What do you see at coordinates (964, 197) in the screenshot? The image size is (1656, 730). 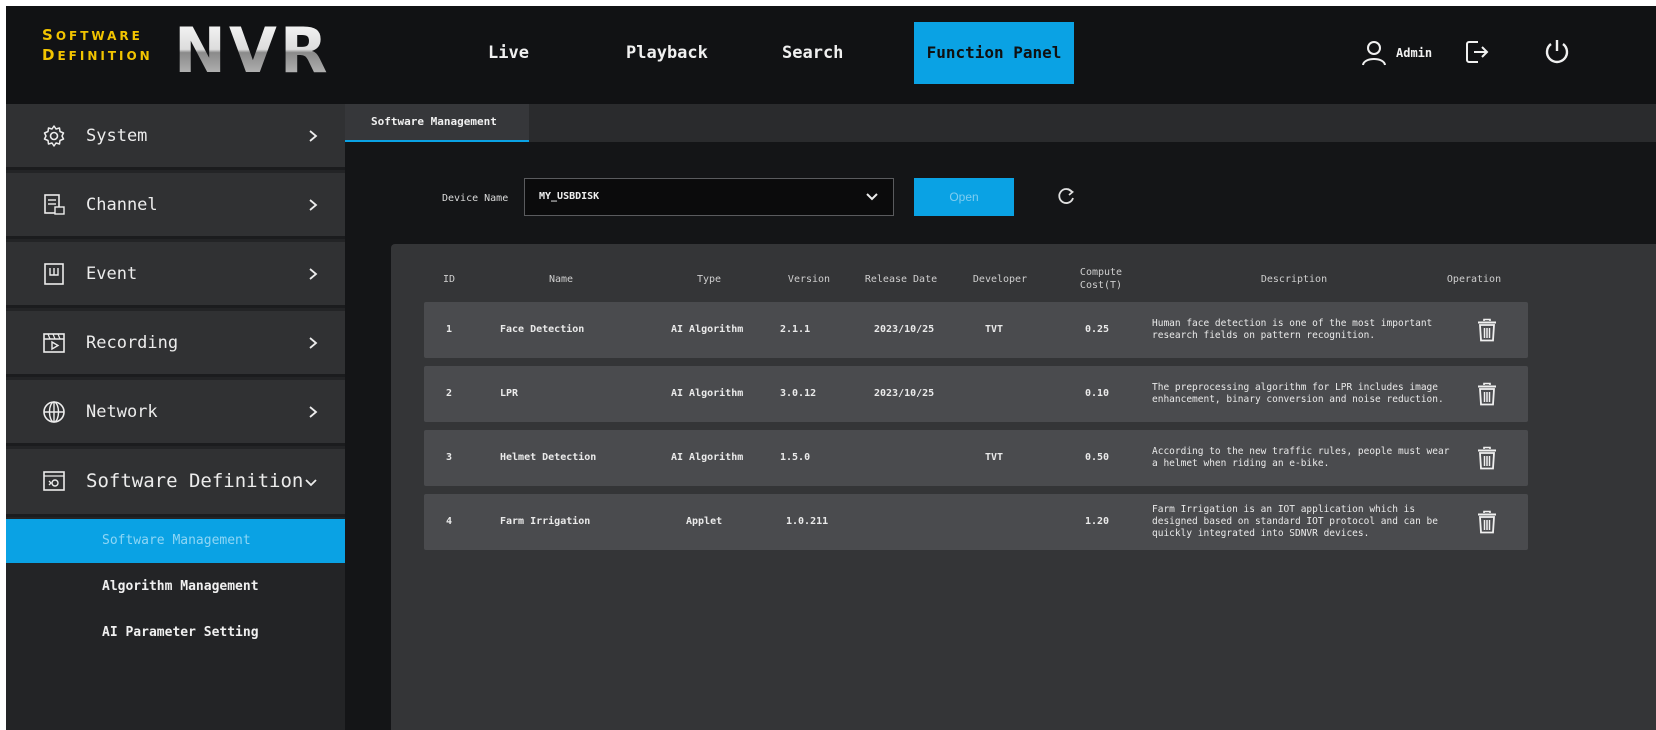 I see `open-button: Open` at bounding box center [964, 197].